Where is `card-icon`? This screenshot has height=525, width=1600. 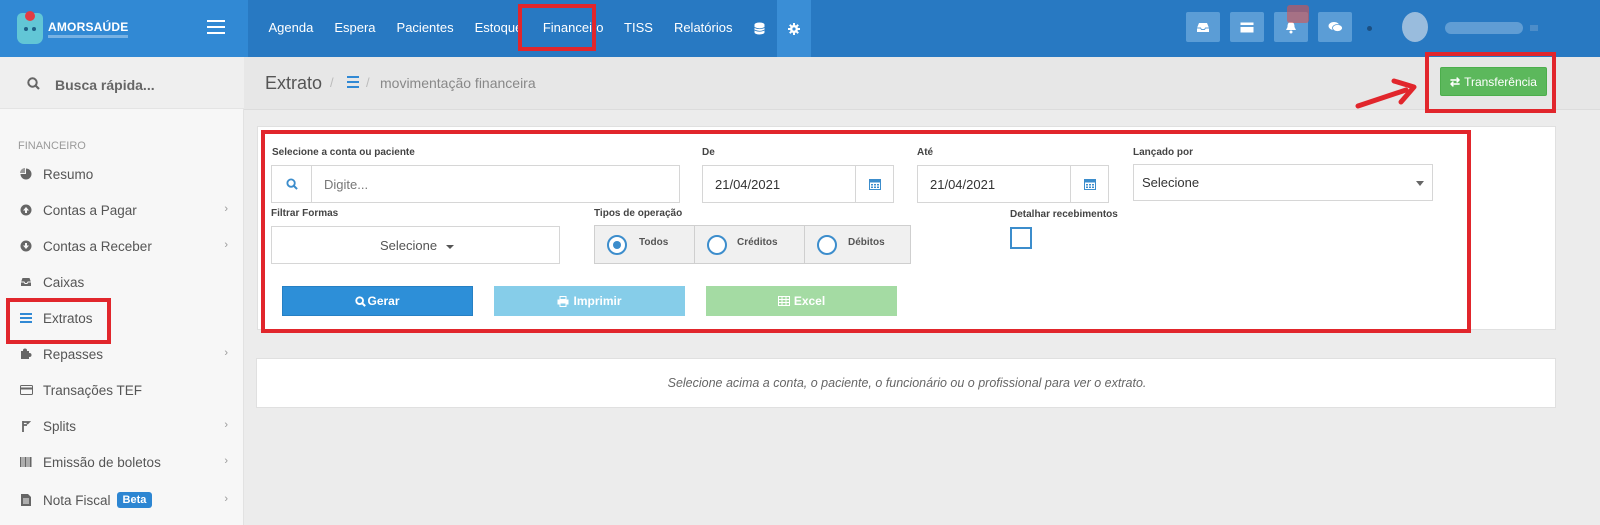
card-icon is located at coordinates (1247, 27).